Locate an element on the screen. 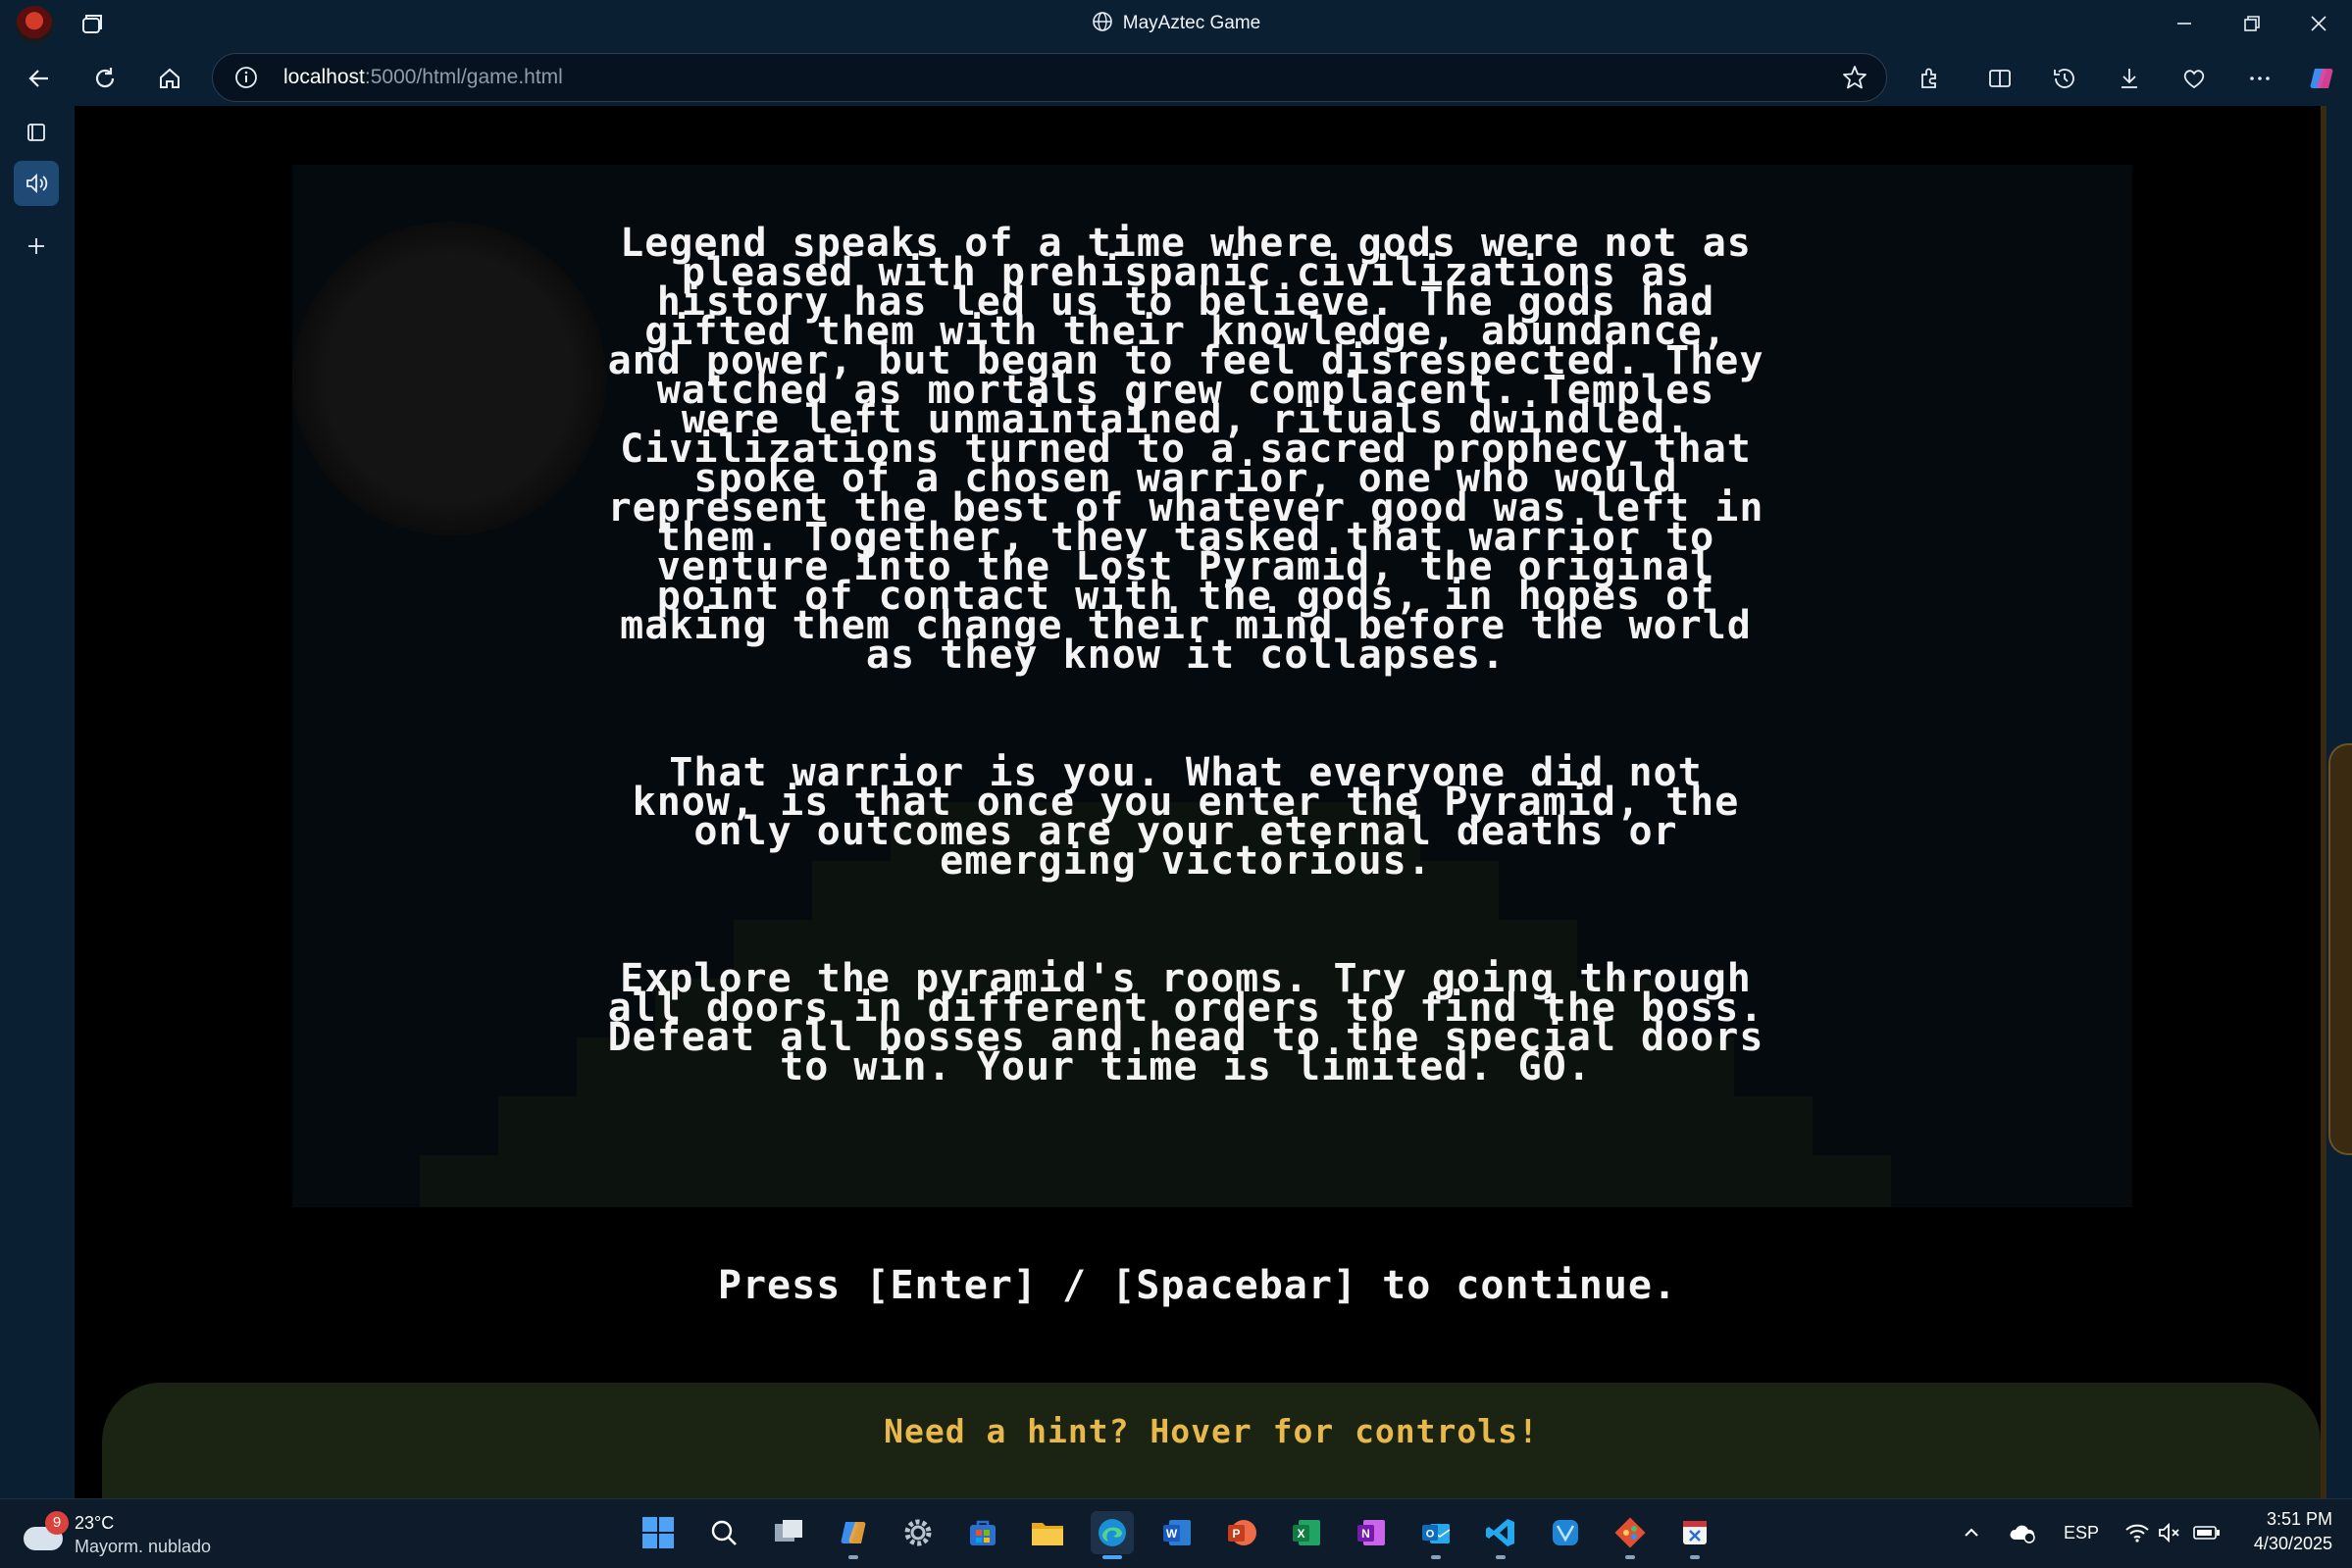 The width and height of the screenshot is (2352, 1568). right-edge-panel is located at coordinates (2336, 802).